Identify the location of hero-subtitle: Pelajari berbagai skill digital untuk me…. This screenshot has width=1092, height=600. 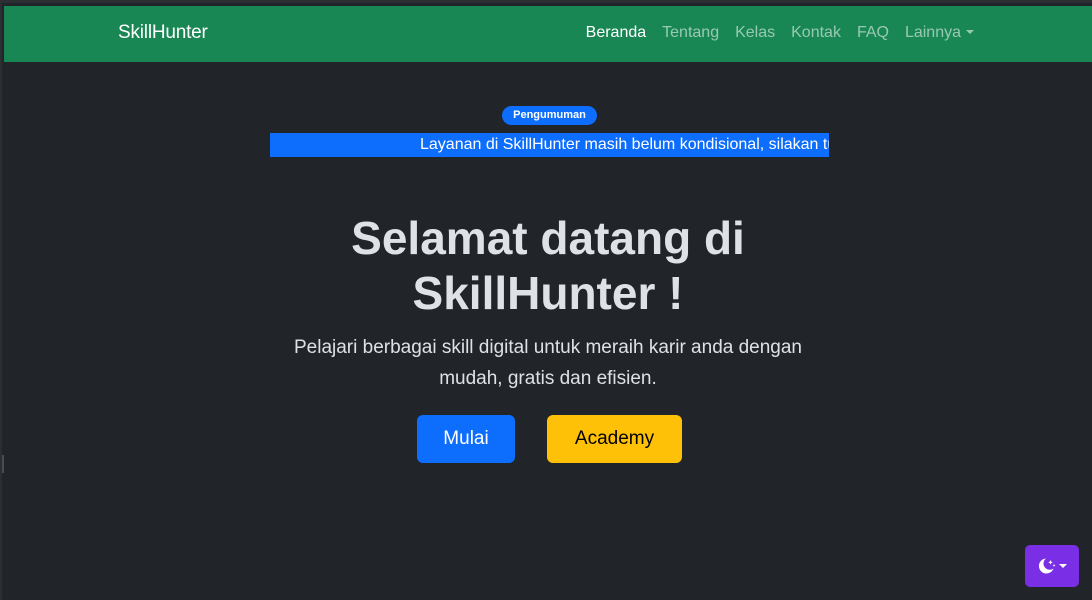
(548, 363).